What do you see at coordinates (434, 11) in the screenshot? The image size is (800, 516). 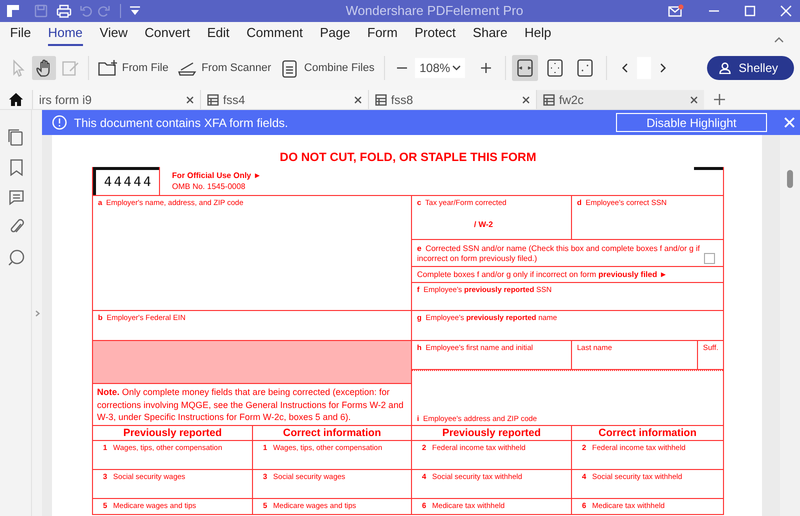 I see `window-title: Wondershare PDFelement Pro` at bounding box center [434, 11].